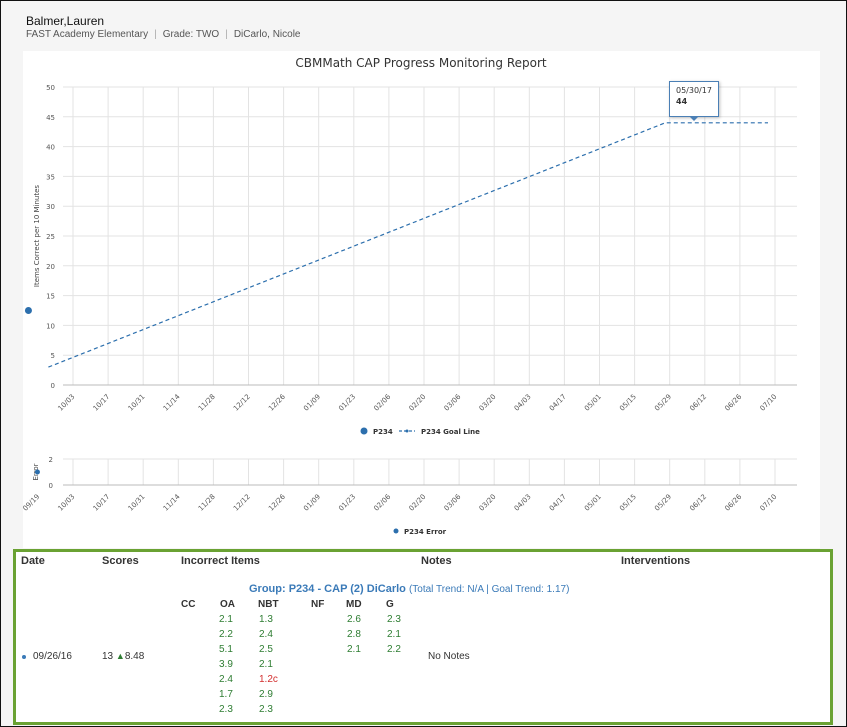  What do you see at coordinates (488, 503) in the screenshot?
I see `error-x-tick-label: 03/20` at bounding box center [488, 503].